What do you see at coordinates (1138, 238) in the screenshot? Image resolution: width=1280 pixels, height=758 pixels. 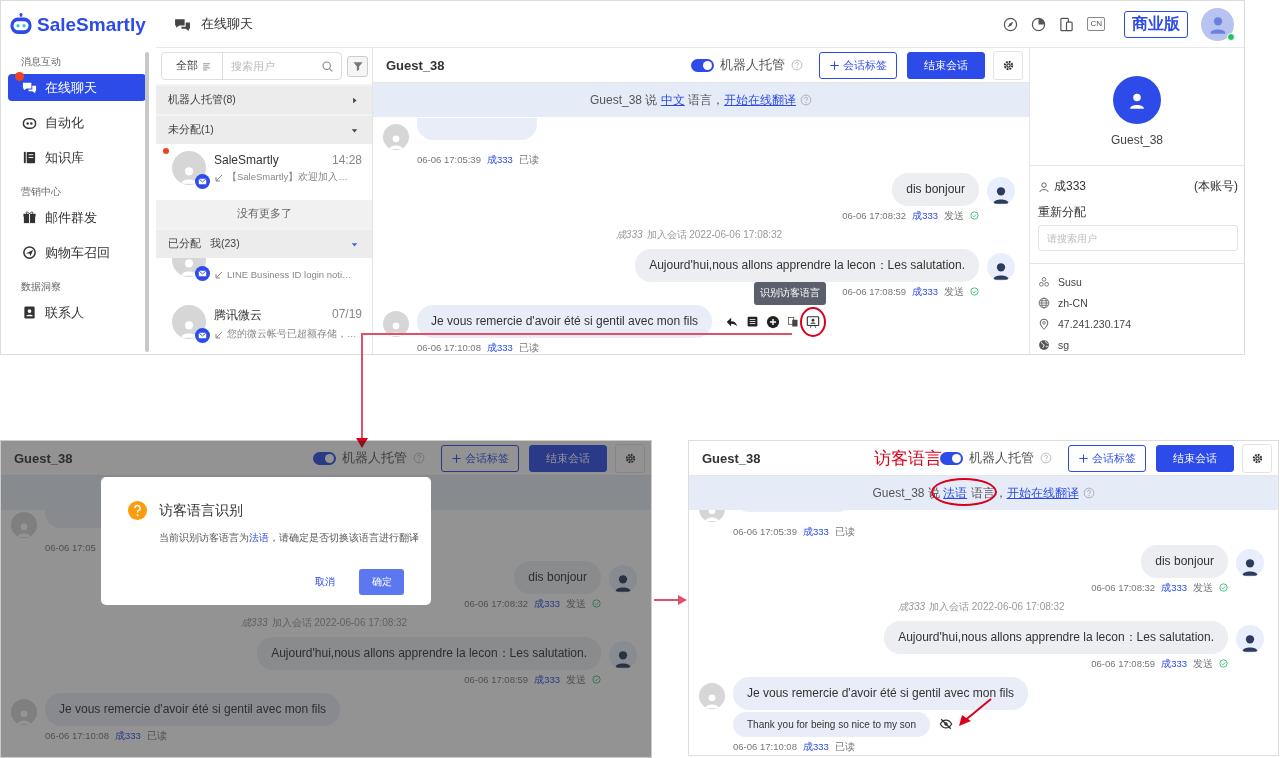 I see `reassign-field: 请搜索用户` at bounding box center [1138, 238].